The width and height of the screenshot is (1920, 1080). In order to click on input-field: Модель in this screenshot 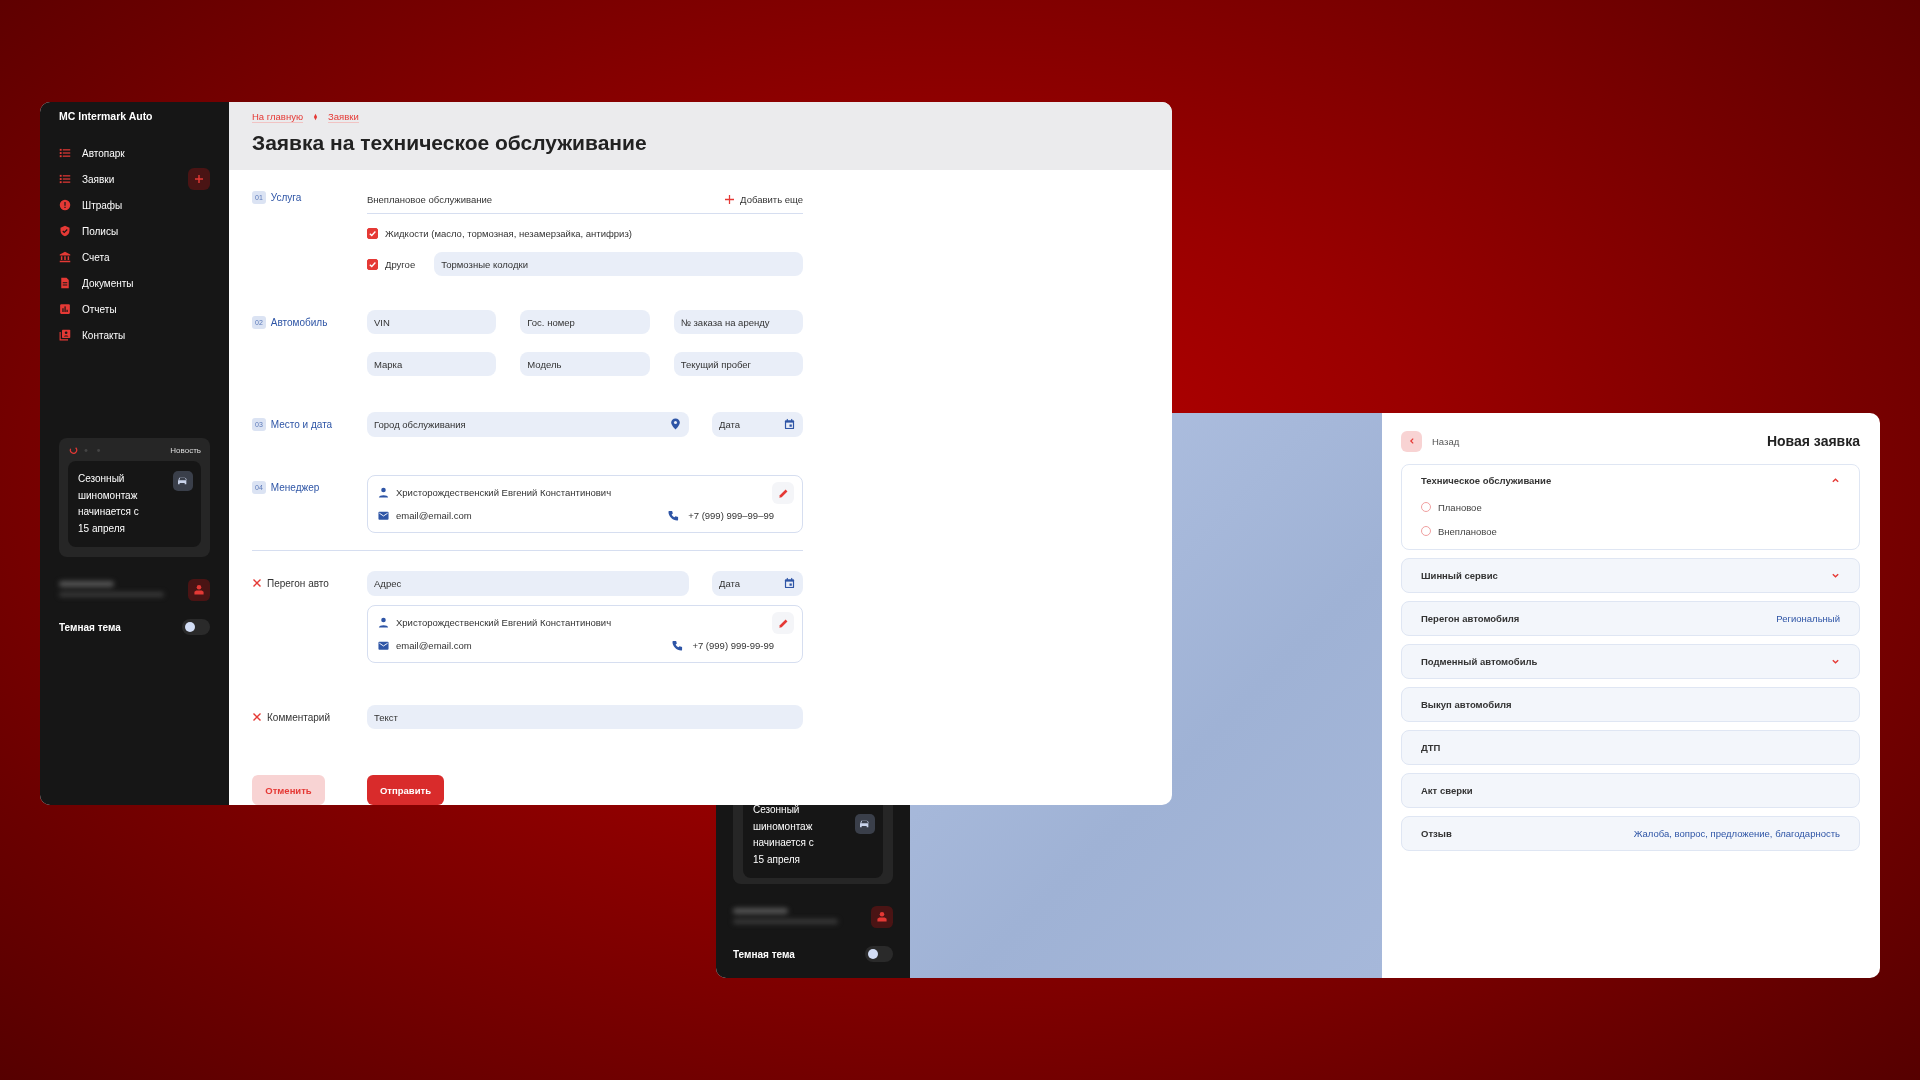, I will do `click(585, 364)`.